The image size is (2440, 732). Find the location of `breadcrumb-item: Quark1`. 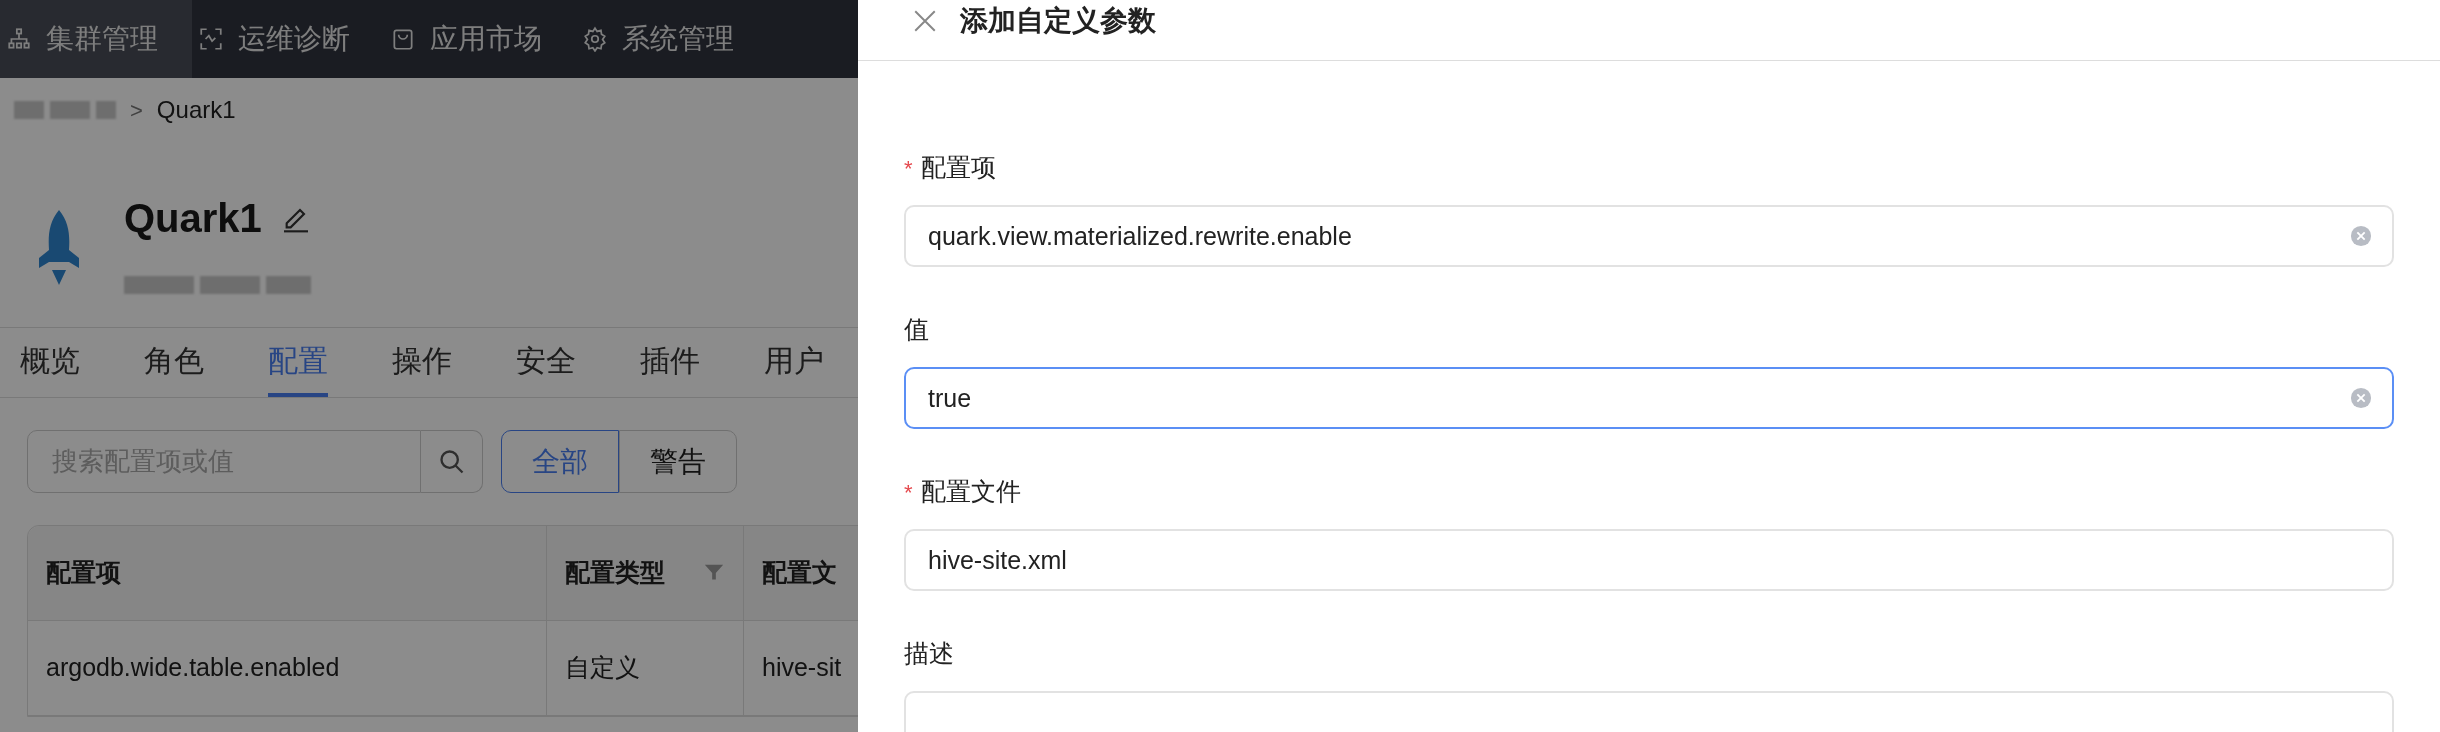

breadcrumb-item: Quark1 is located at coordinates (196, 110).